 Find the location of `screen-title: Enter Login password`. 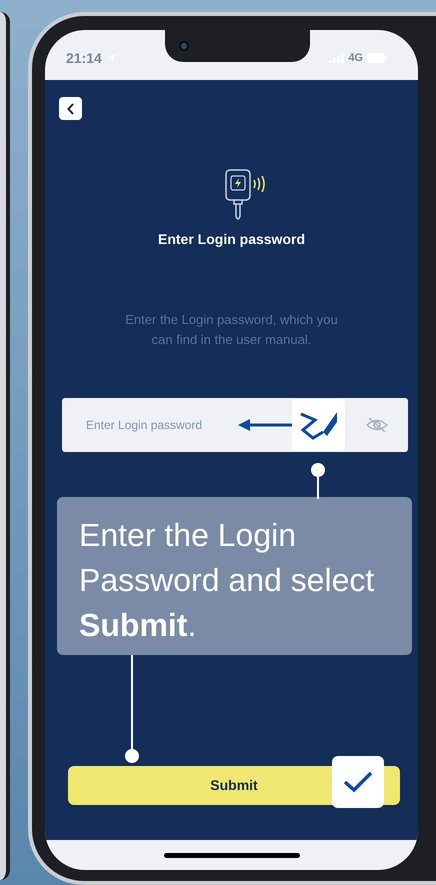

screen-title: Enter Login password is located at coordinates (231, 239).